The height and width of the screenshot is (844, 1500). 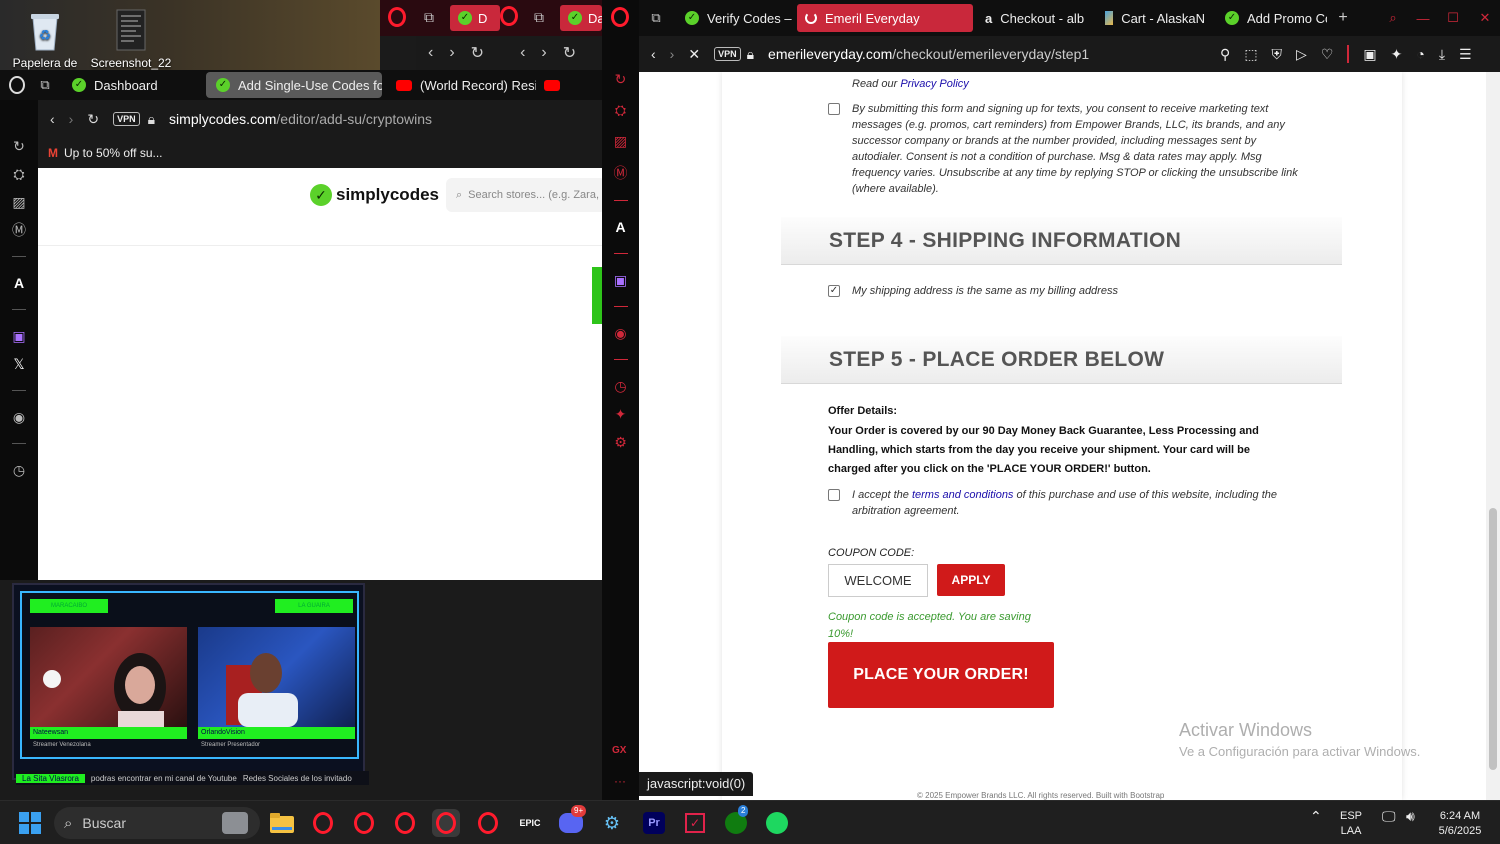 What do you see at coordinates (654, 823) in the screenshot?
I see `premiere-pro-icon: Pr` at bounding box center [654, 823].